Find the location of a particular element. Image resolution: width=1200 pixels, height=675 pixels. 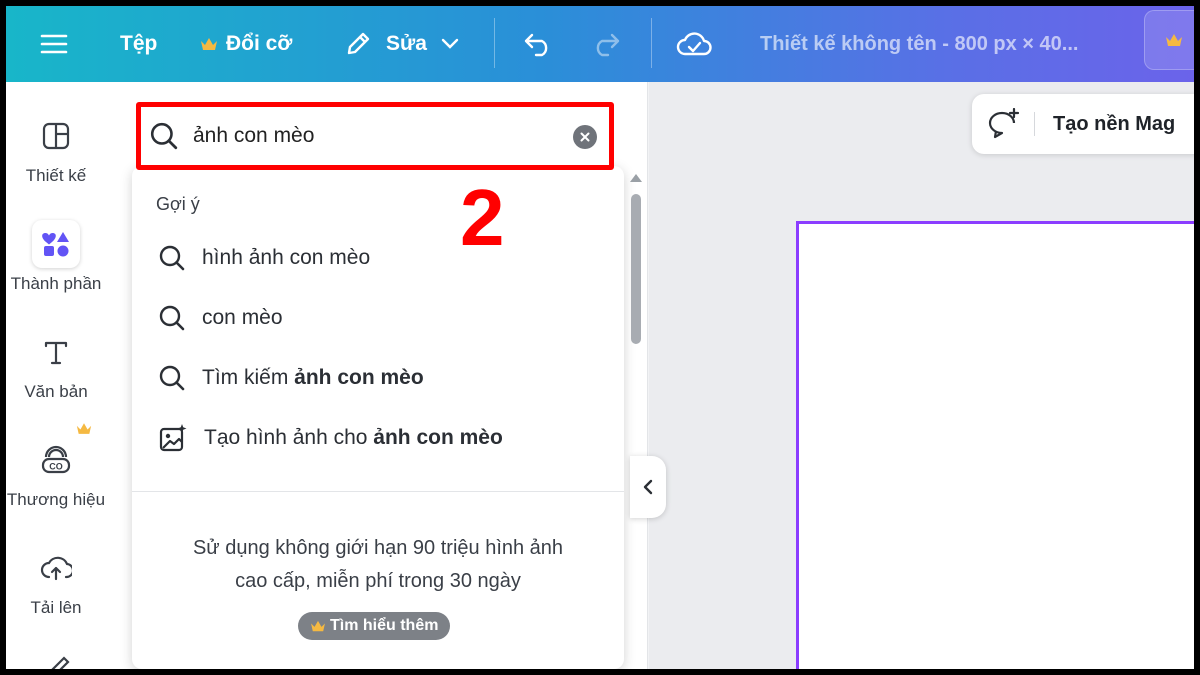

upgrade-button is located at coordinates (1169, 40).